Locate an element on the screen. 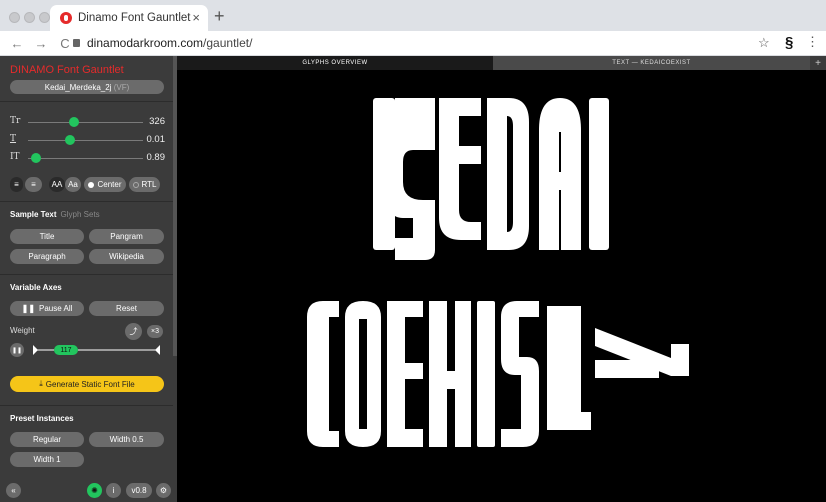  preset-width-1-button: Width 1 is located at coordinates (47, 459).